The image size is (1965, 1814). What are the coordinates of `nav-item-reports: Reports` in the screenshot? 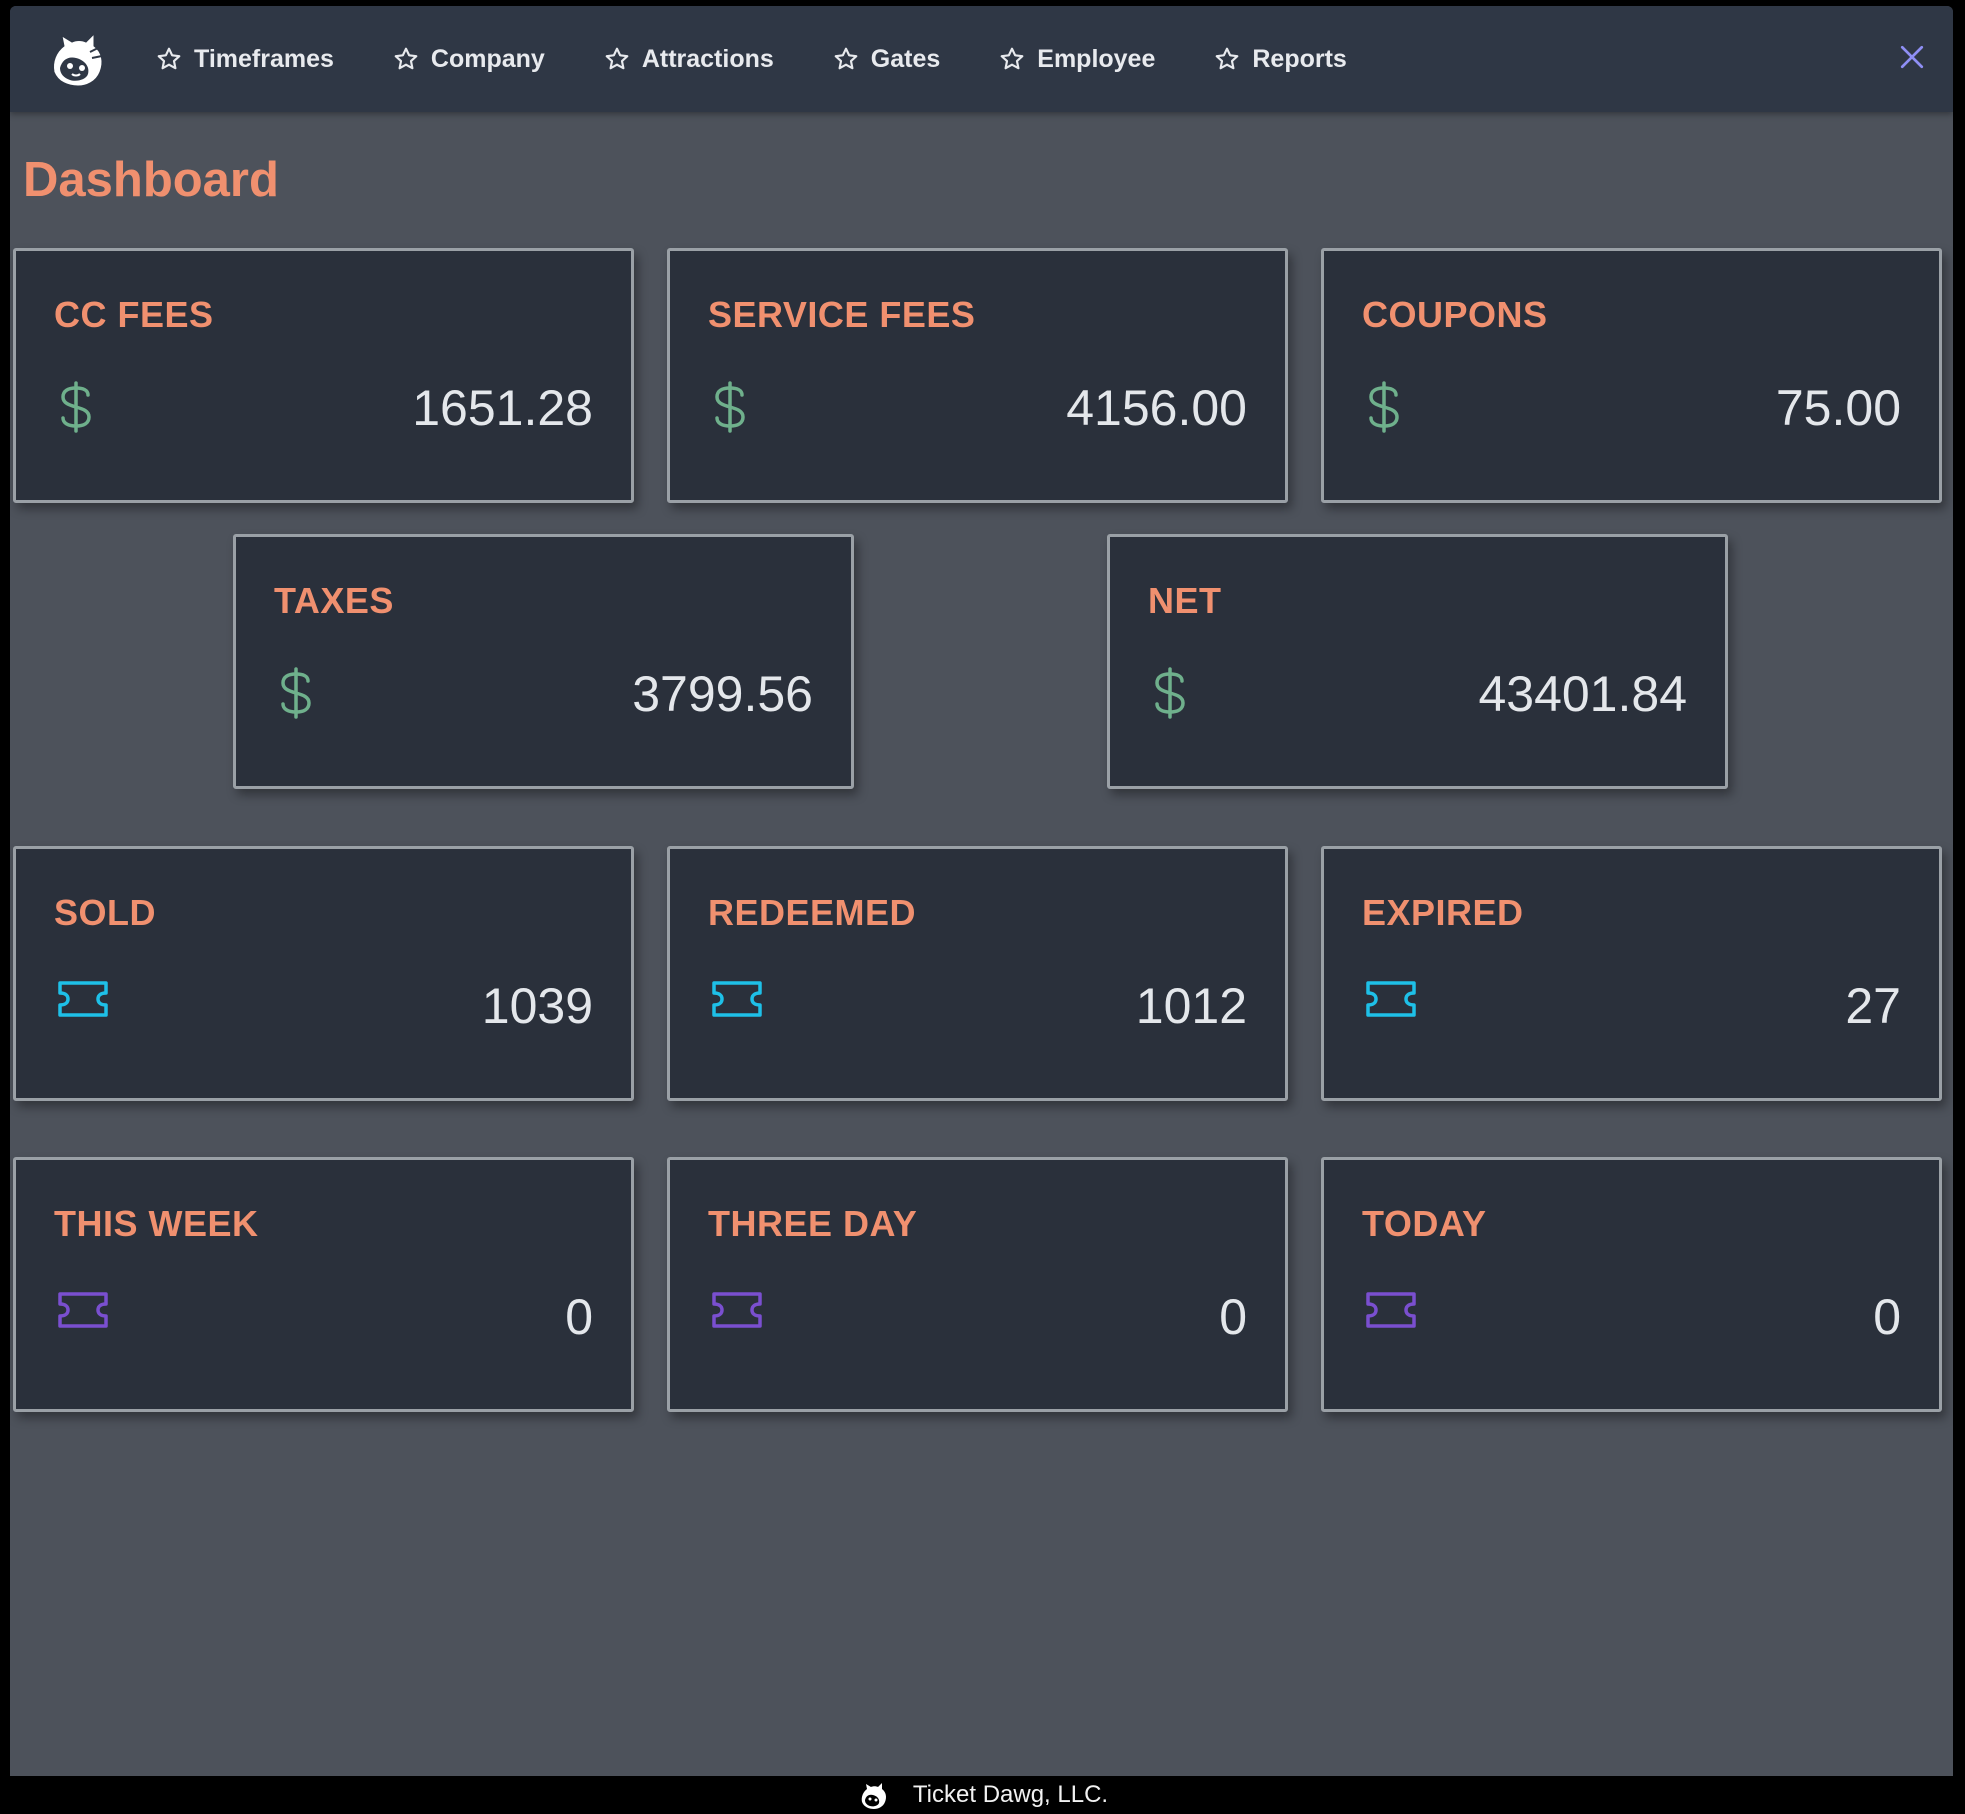 It's located at (1280, 59).